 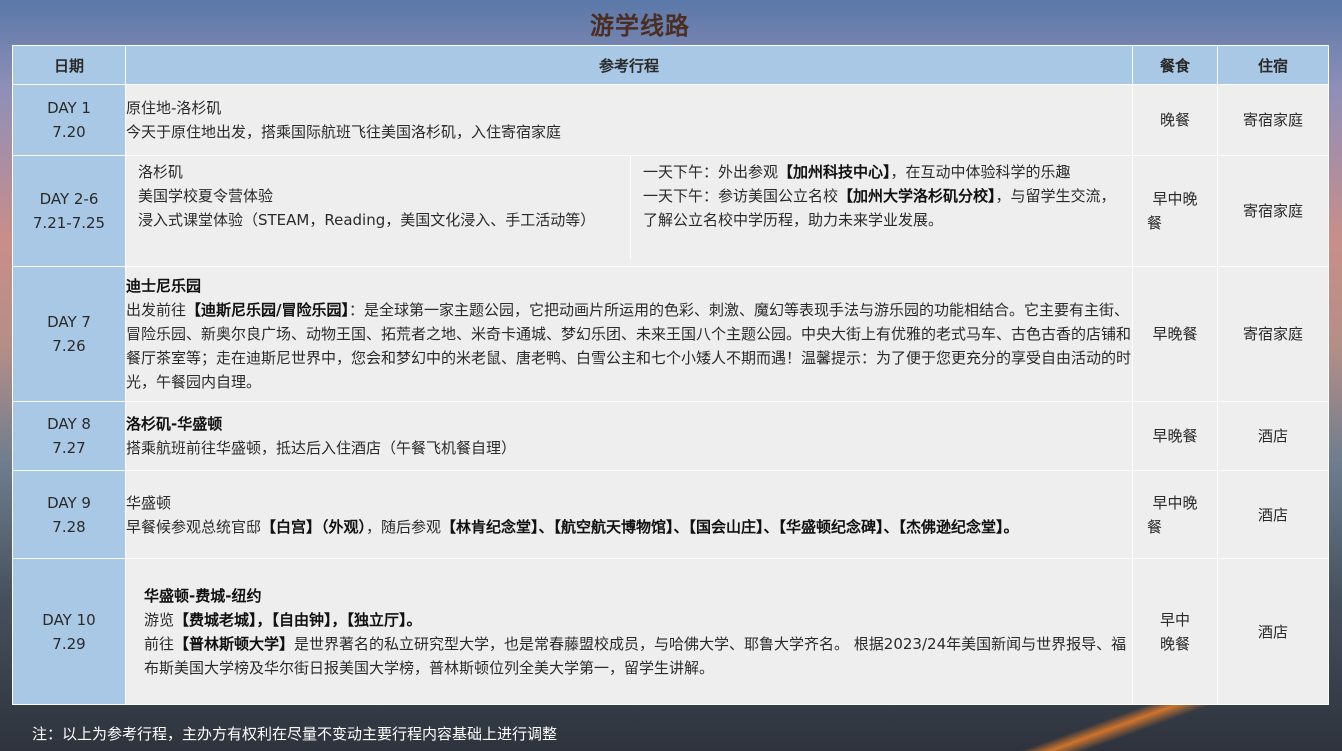 I want to click on meal-cell: 晚餐, so click(x=1175, y=120).